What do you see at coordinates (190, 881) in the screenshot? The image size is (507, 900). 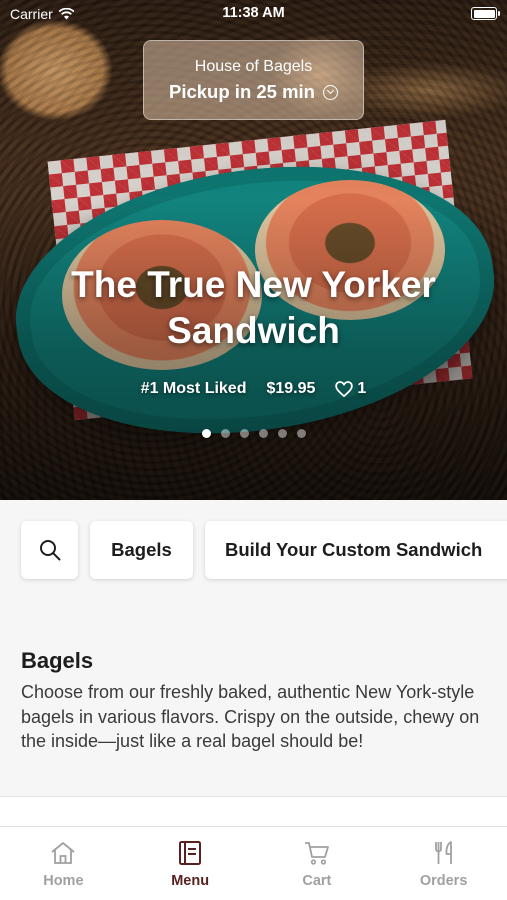 I see `tab-label: Menu` at bounding box center [190, 881].